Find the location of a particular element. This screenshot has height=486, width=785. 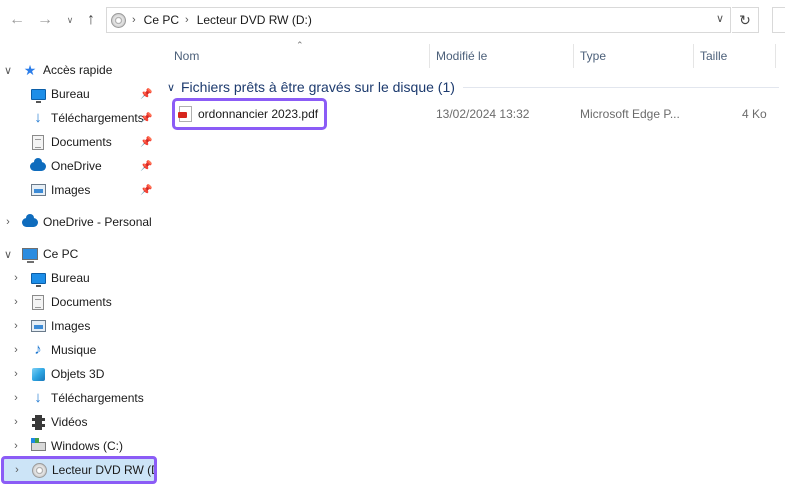

sidebar-item-pc-images: › Images is located at coordinates (79, 326).